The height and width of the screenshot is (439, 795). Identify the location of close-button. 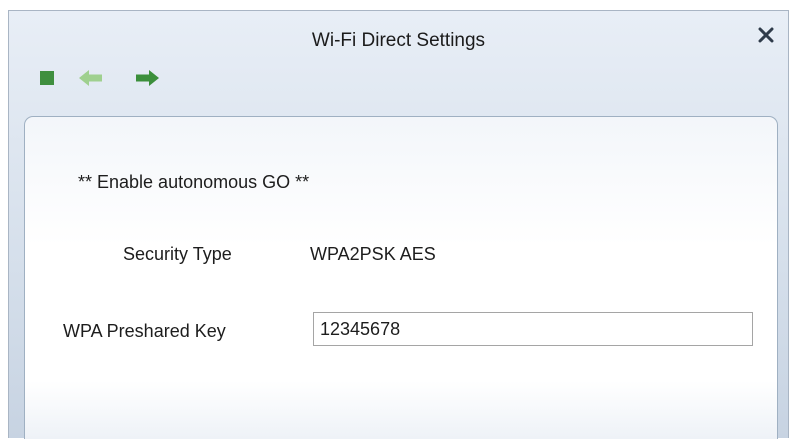
(766, 35).